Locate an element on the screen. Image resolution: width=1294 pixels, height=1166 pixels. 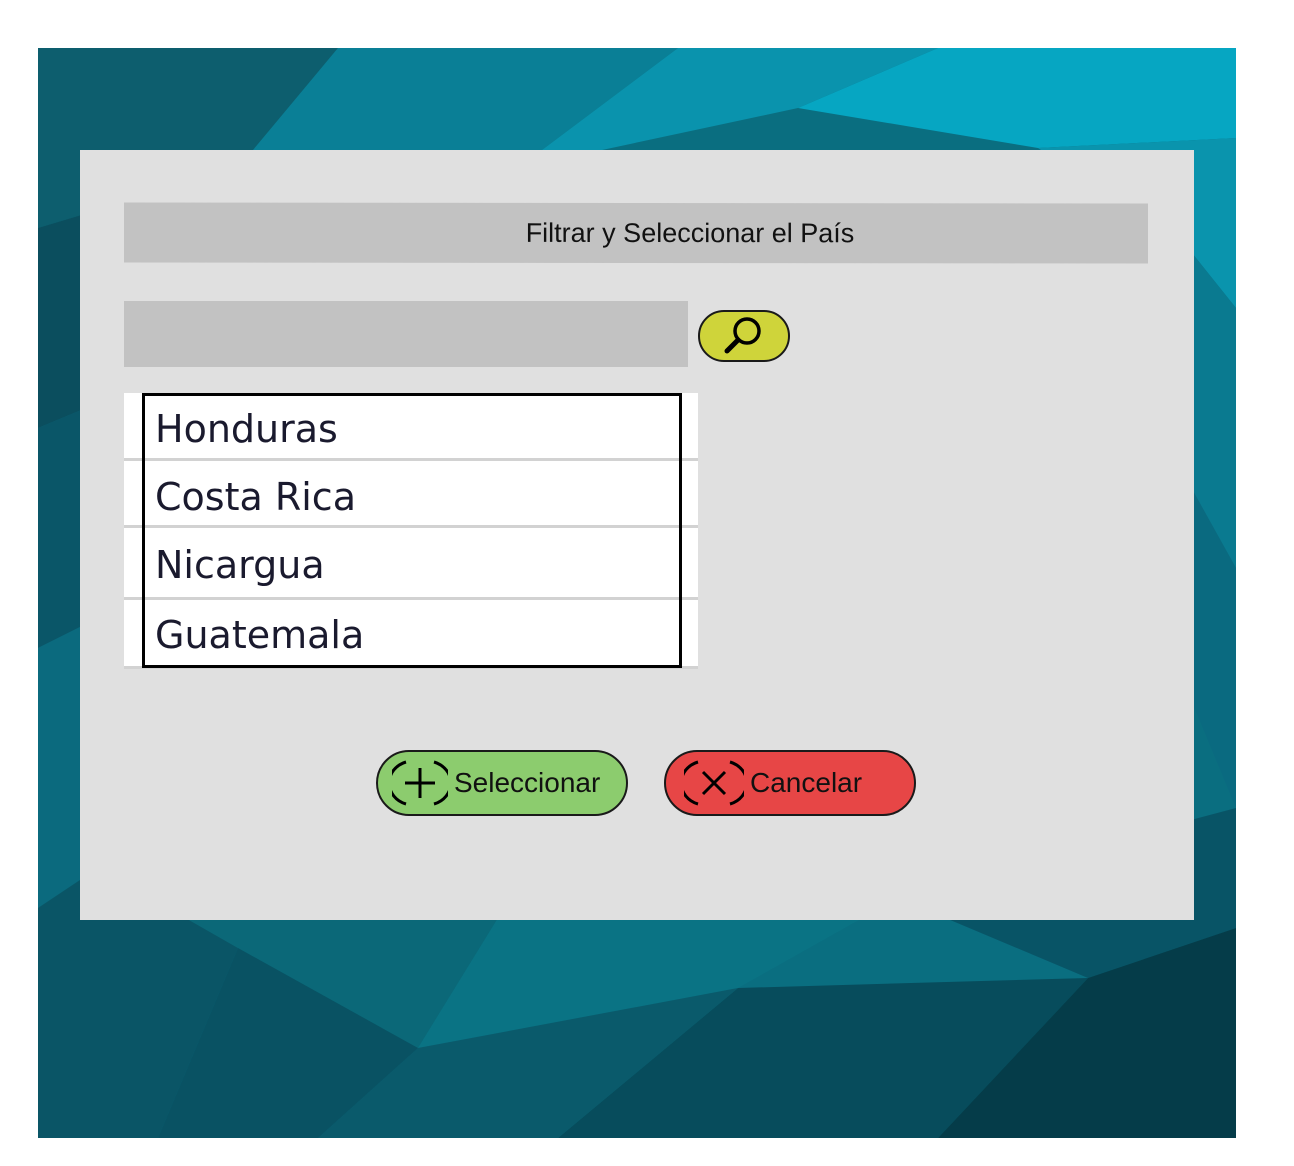
list-item: Honduras is located at coordinates (246, 429).